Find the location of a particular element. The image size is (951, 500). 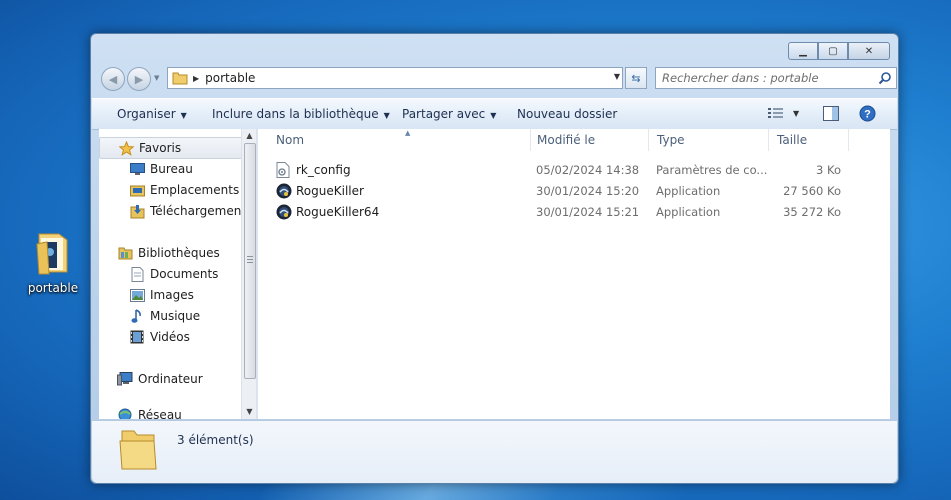

nav-documents: Documents is located at coordinates (173, 274).